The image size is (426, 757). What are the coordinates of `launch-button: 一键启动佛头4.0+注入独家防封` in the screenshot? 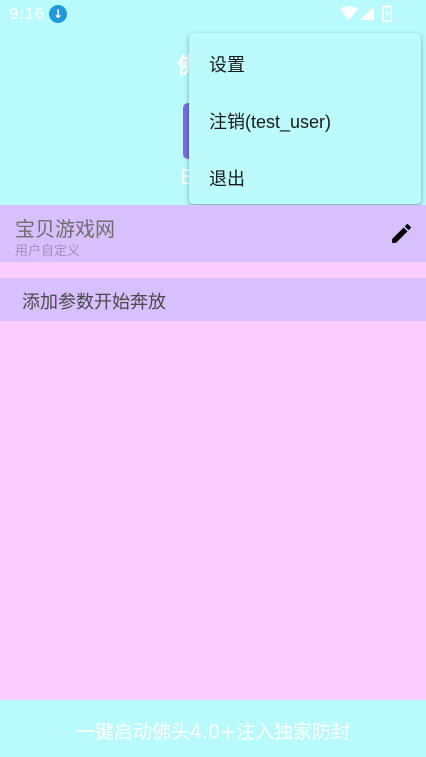 It's located at (213, 728).